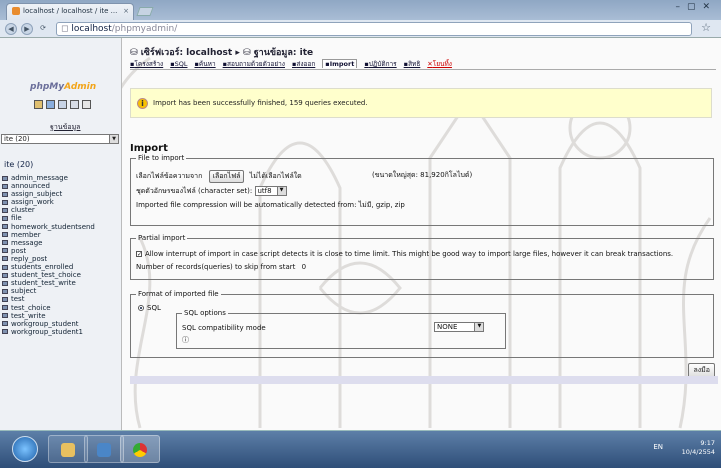  What do you see at coordinates (24, 291) in the screenshot?
I see `table-name: subject` at bounding box center [24, 291].